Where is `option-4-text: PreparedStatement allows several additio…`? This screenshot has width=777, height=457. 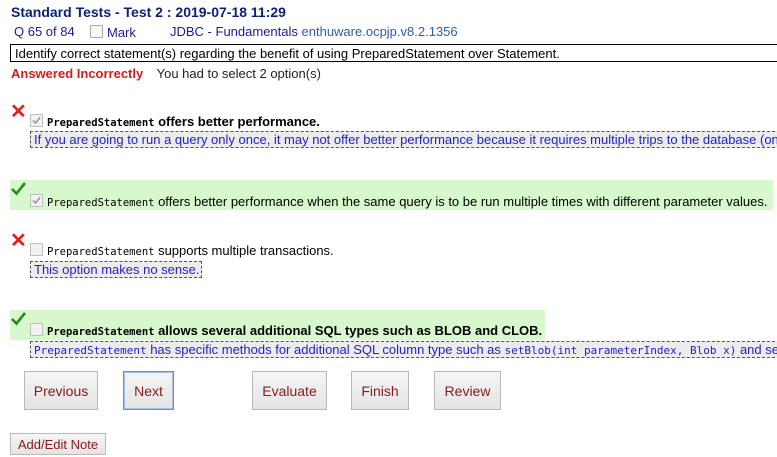
option-4-text: PreparedStatement allows several additio… is located at coordinates (294, 330).